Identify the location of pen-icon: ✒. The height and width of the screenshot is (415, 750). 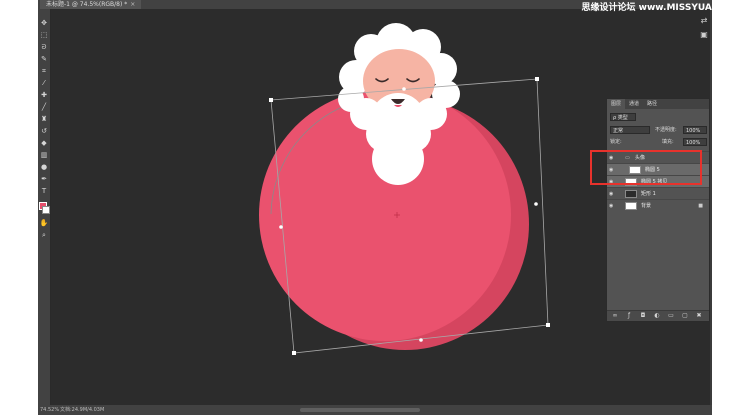
(44, 179).